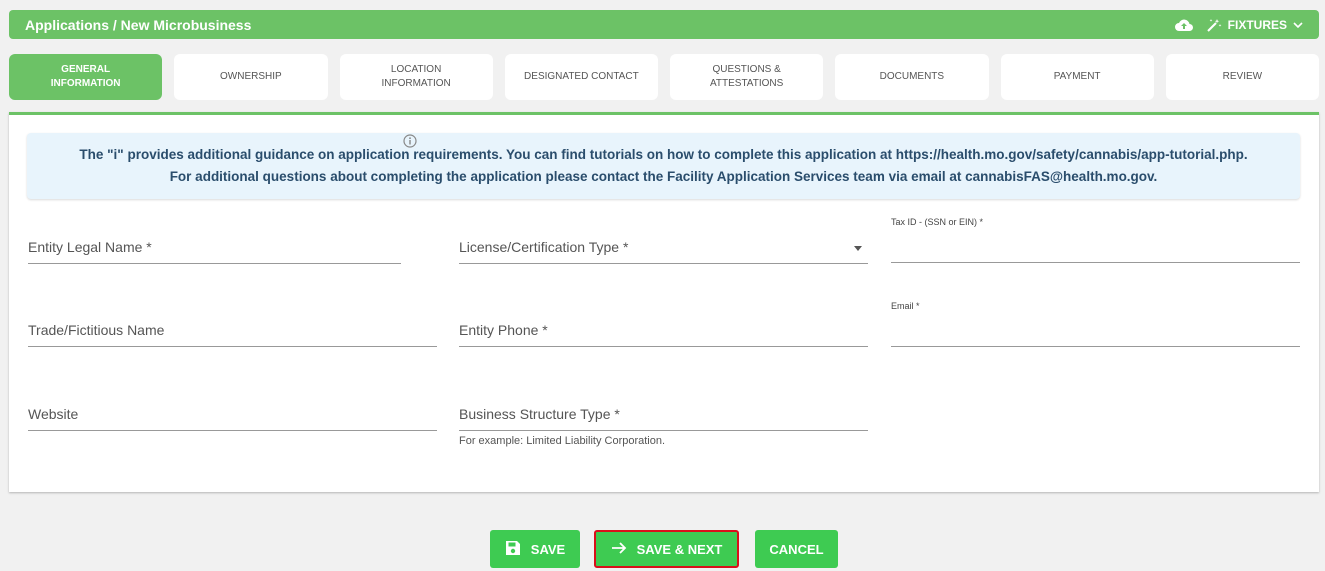 Image resolution: width=1325 pixels, height=571 pixels. What do you see at coordinates (544, 247) in the screenshot?
I see `license-type-label: License/Certification Type *` at bounding box center [544, 247].